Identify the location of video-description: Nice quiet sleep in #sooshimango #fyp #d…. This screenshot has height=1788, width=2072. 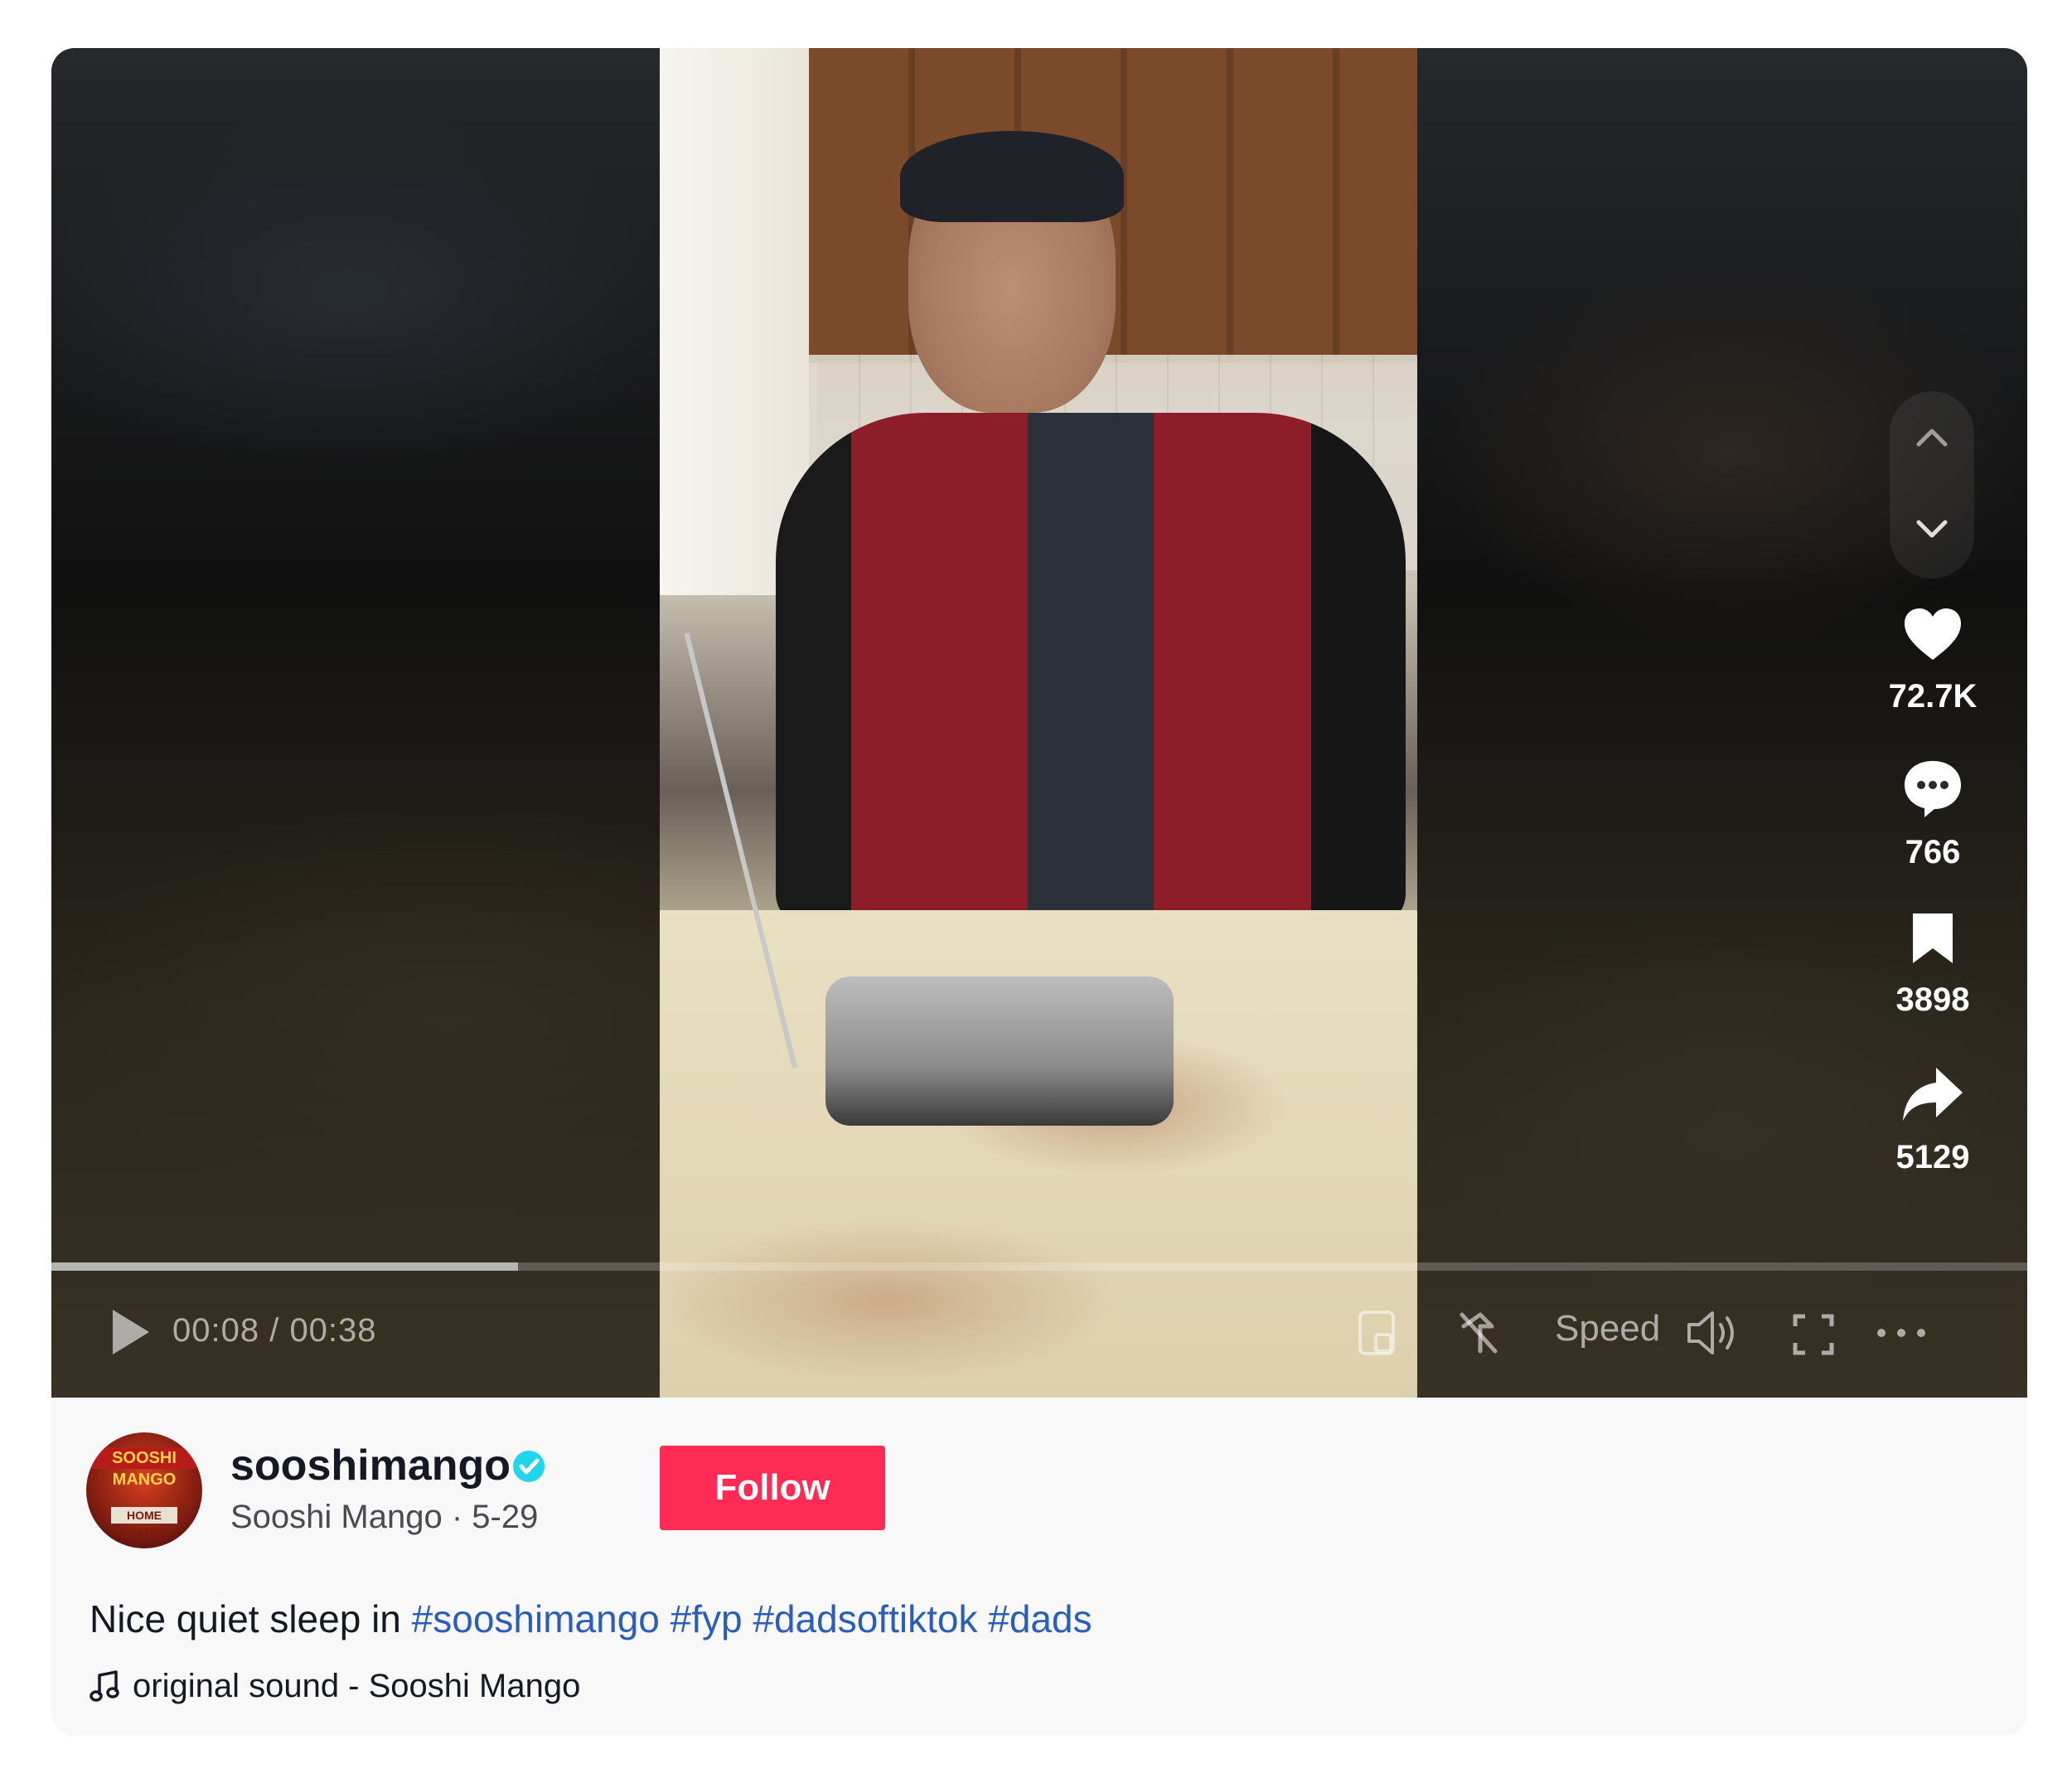
(591, 1619).